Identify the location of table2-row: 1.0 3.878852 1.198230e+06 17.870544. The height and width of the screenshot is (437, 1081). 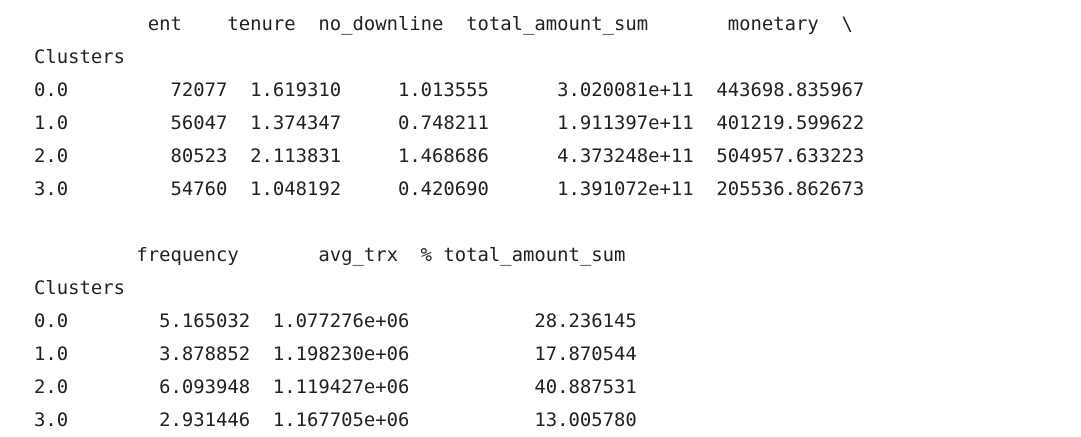
(335, 354).